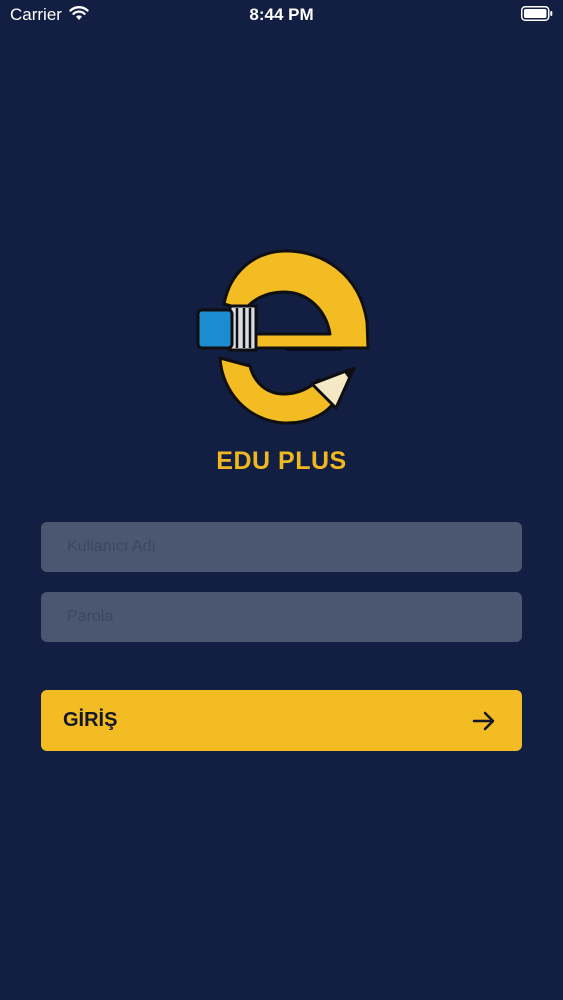 Image resolution: width=563 pixels, height=1000 pixels. I want to click on password-input, so click(281, 617).